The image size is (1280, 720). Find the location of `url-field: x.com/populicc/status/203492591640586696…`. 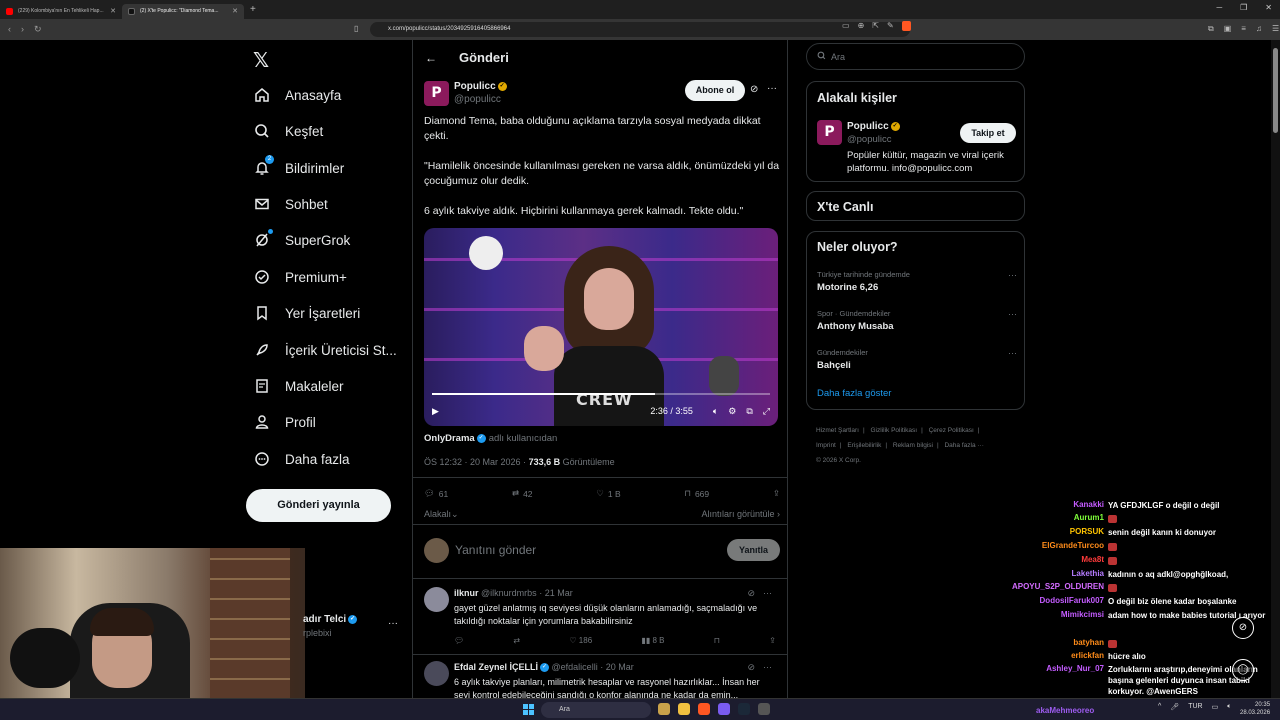

url-field: x.com/populicc/status/203492591640586696… is located at coordinates (640, 29).